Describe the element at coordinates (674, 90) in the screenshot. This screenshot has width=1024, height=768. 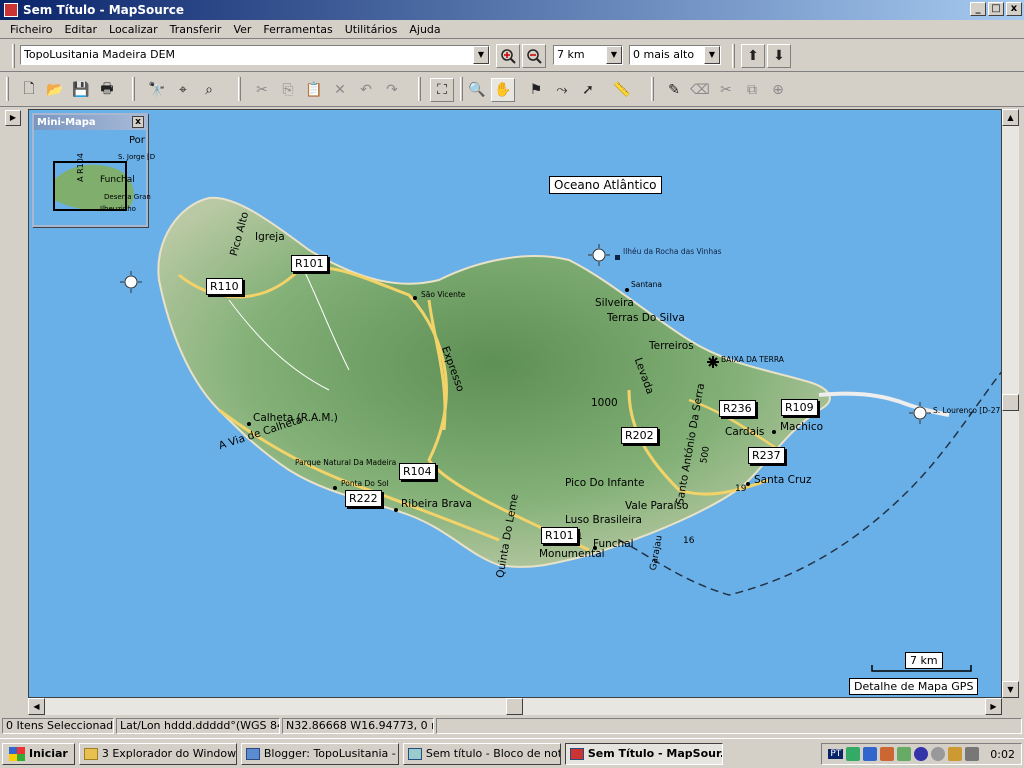
I see `track-draw-icon: ✎` at that location.